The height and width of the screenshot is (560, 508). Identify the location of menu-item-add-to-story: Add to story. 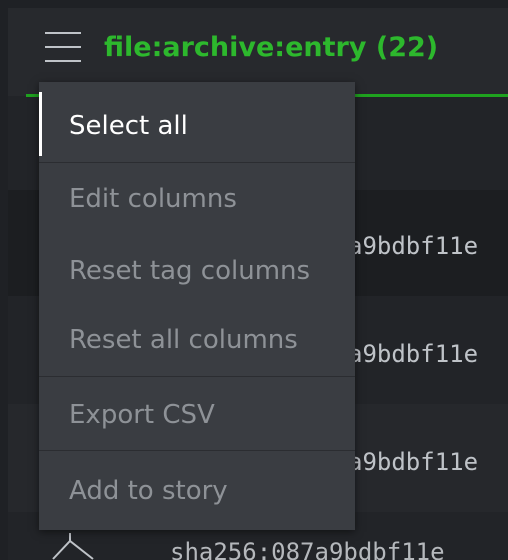
(197, 491).